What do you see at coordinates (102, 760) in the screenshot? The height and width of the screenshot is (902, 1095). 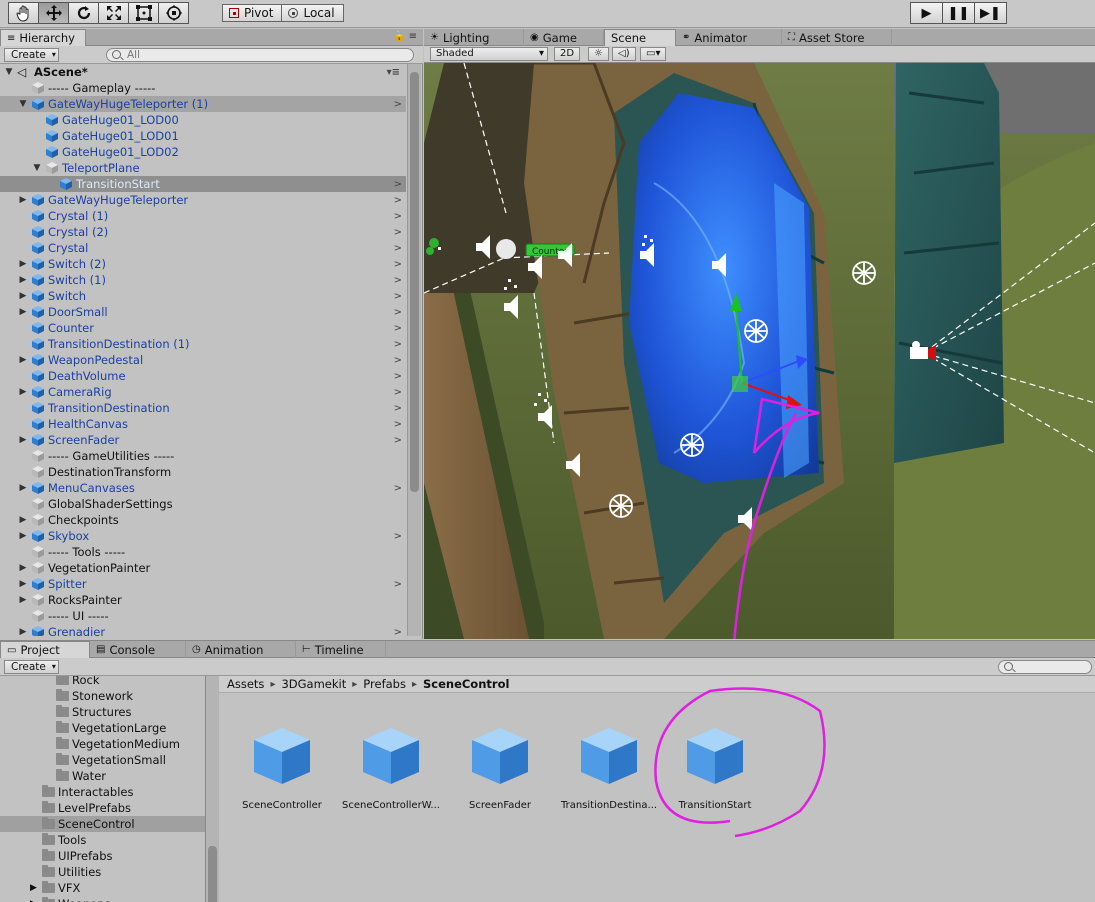 I see `folder-row: VegetationSmall` at bounding box center [102, 760].